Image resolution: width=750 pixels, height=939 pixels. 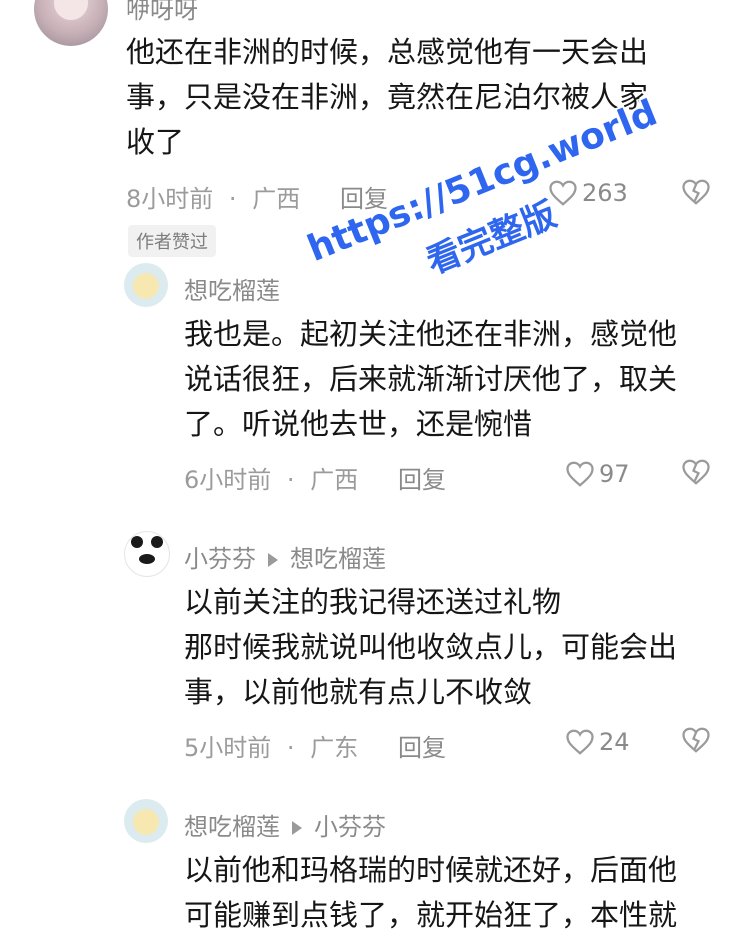 I want to click on comment-time: 5小时前, so click(x=228, y=748).